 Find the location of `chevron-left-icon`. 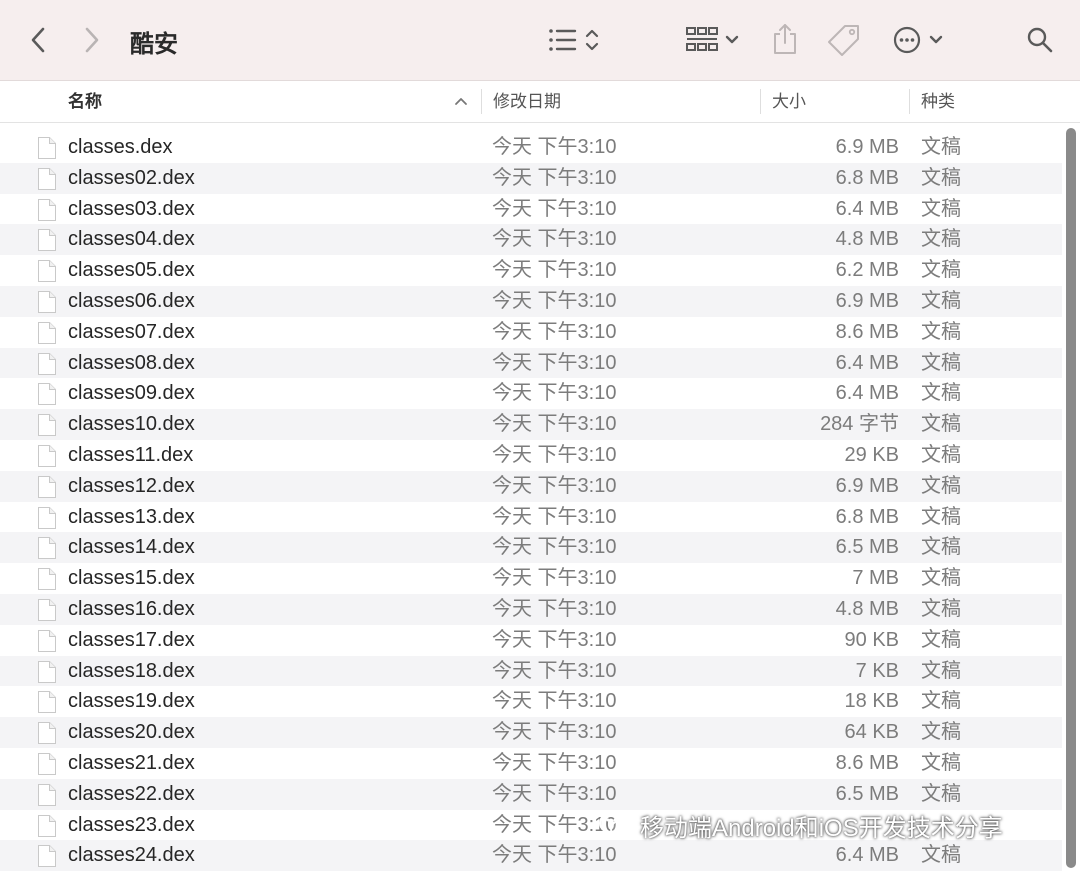

chevron-left-icon is located at coordinates (38, 40).